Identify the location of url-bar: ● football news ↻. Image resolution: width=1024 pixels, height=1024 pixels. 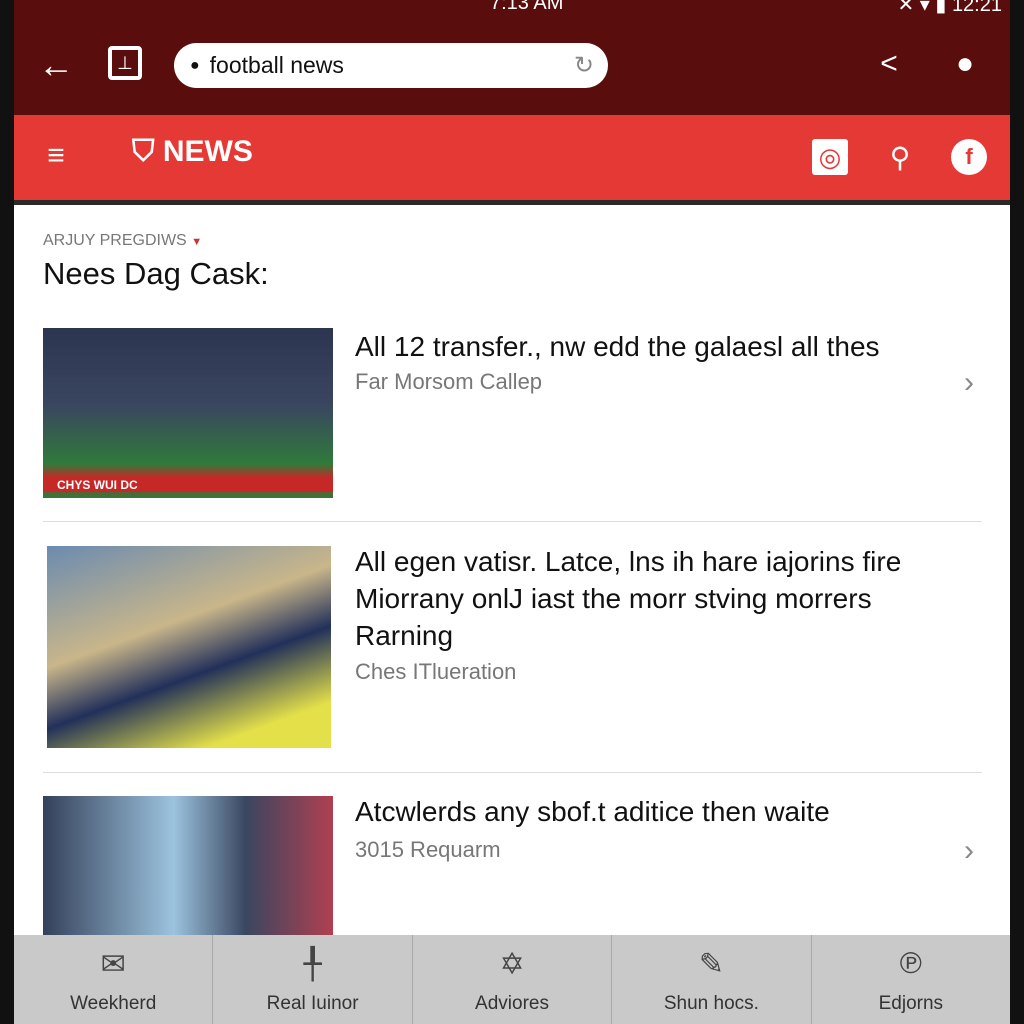
(391, 65).